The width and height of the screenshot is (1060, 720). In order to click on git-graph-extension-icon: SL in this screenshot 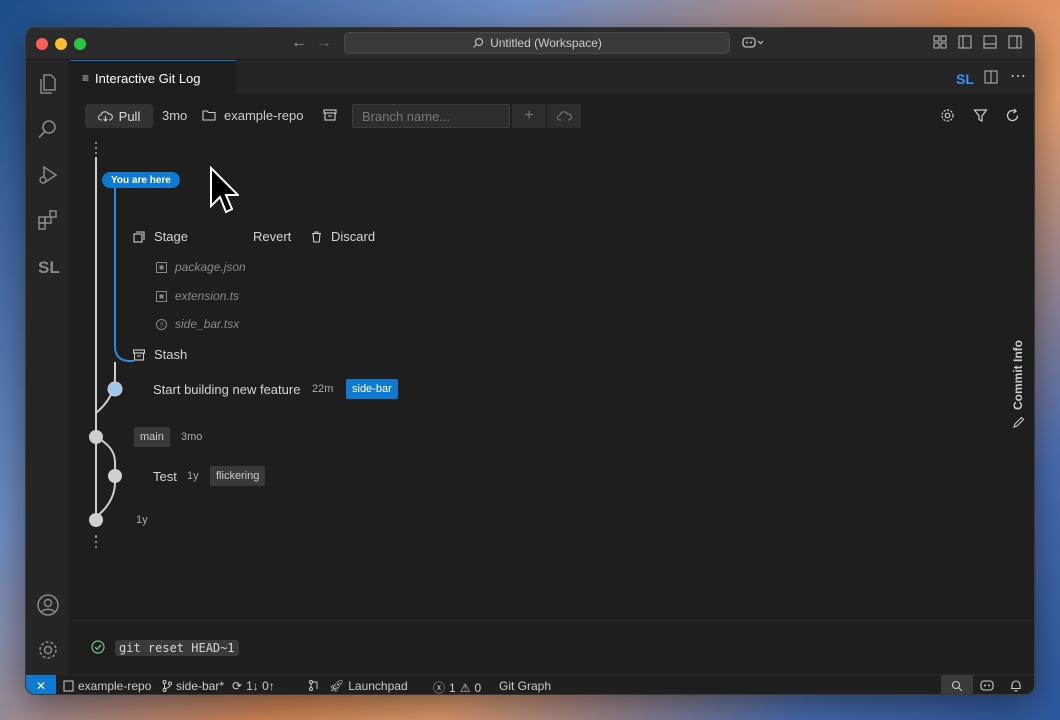, I will do `click(48, 266)`.